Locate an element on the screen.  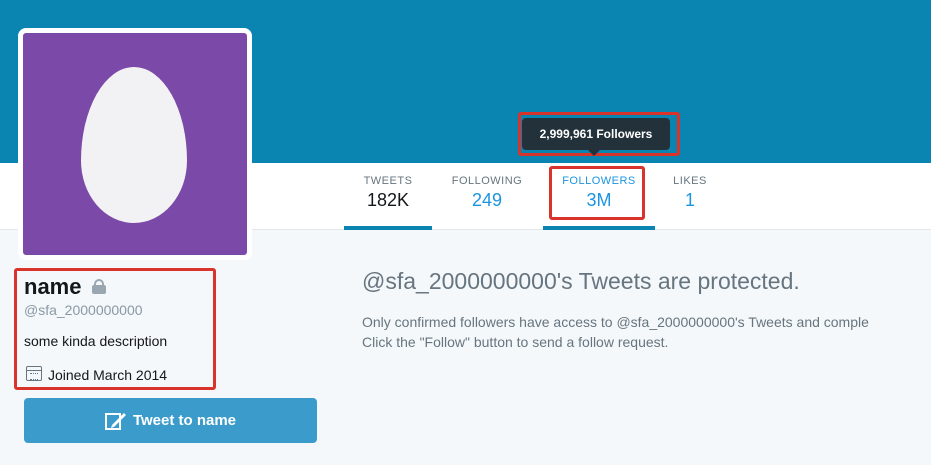
default-egg-icon is located at coordinates (134, 145).